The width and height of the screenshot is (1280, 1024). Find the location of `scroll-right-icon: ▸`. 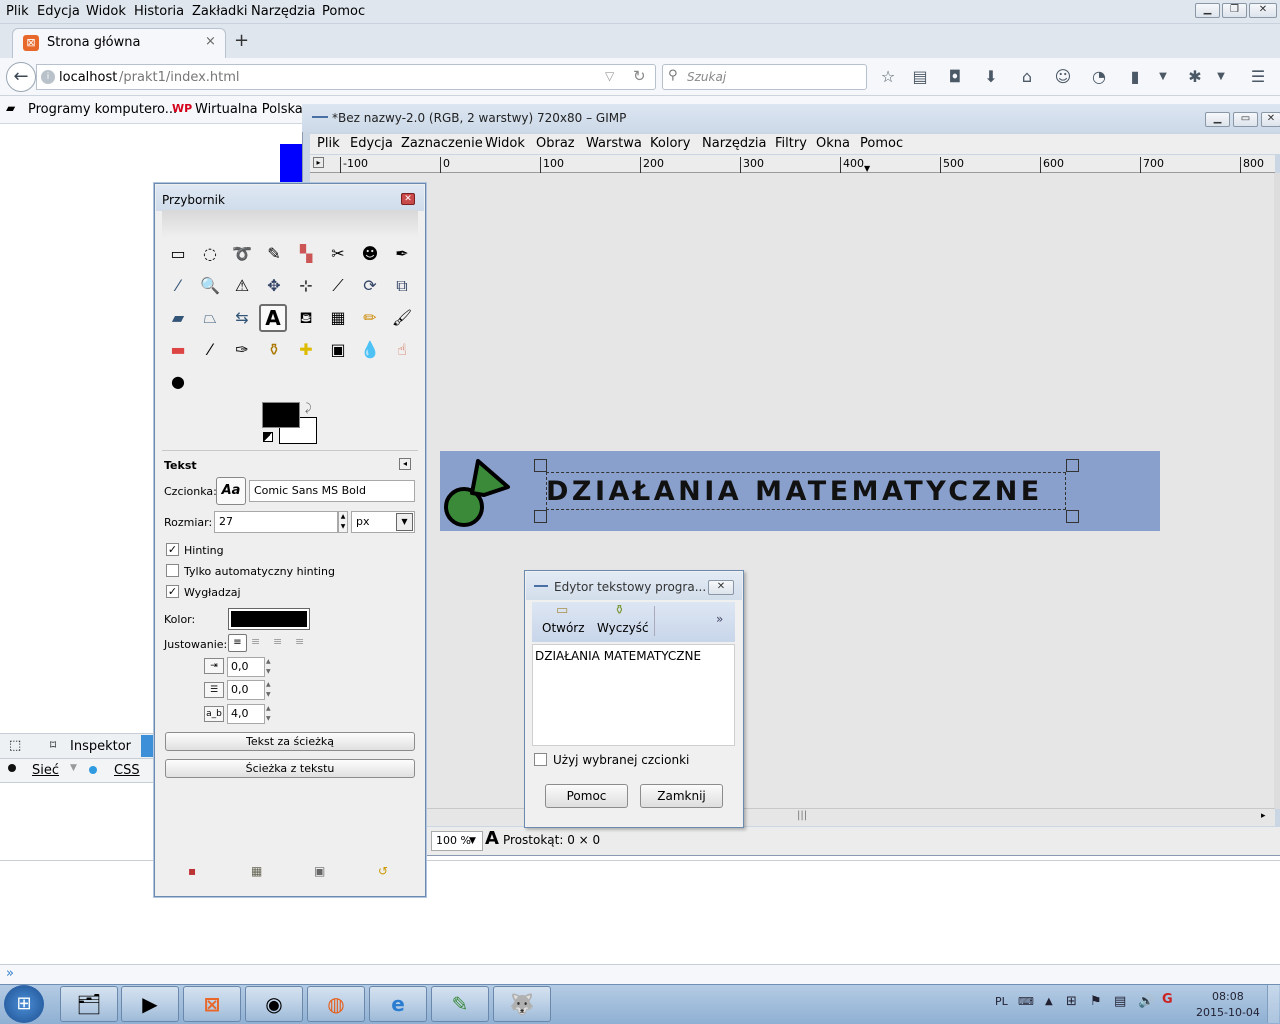

scroll-right-icon: ▸ is located at coordinates (1263, 816).